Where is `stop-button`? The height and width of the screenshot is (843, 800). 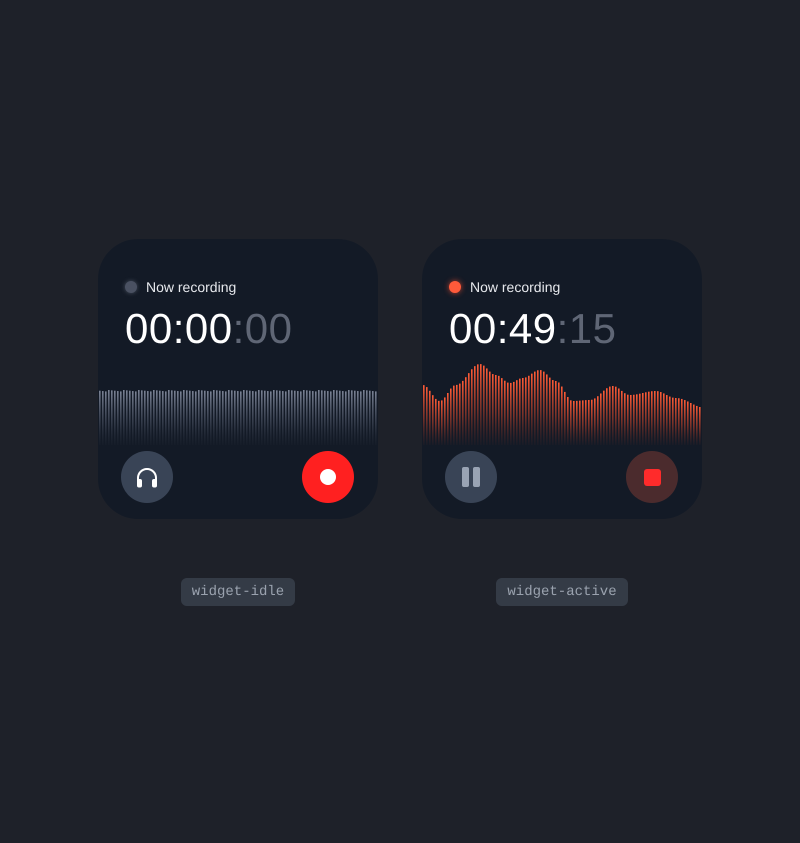
stop-button is located at coordinates (652, 477).